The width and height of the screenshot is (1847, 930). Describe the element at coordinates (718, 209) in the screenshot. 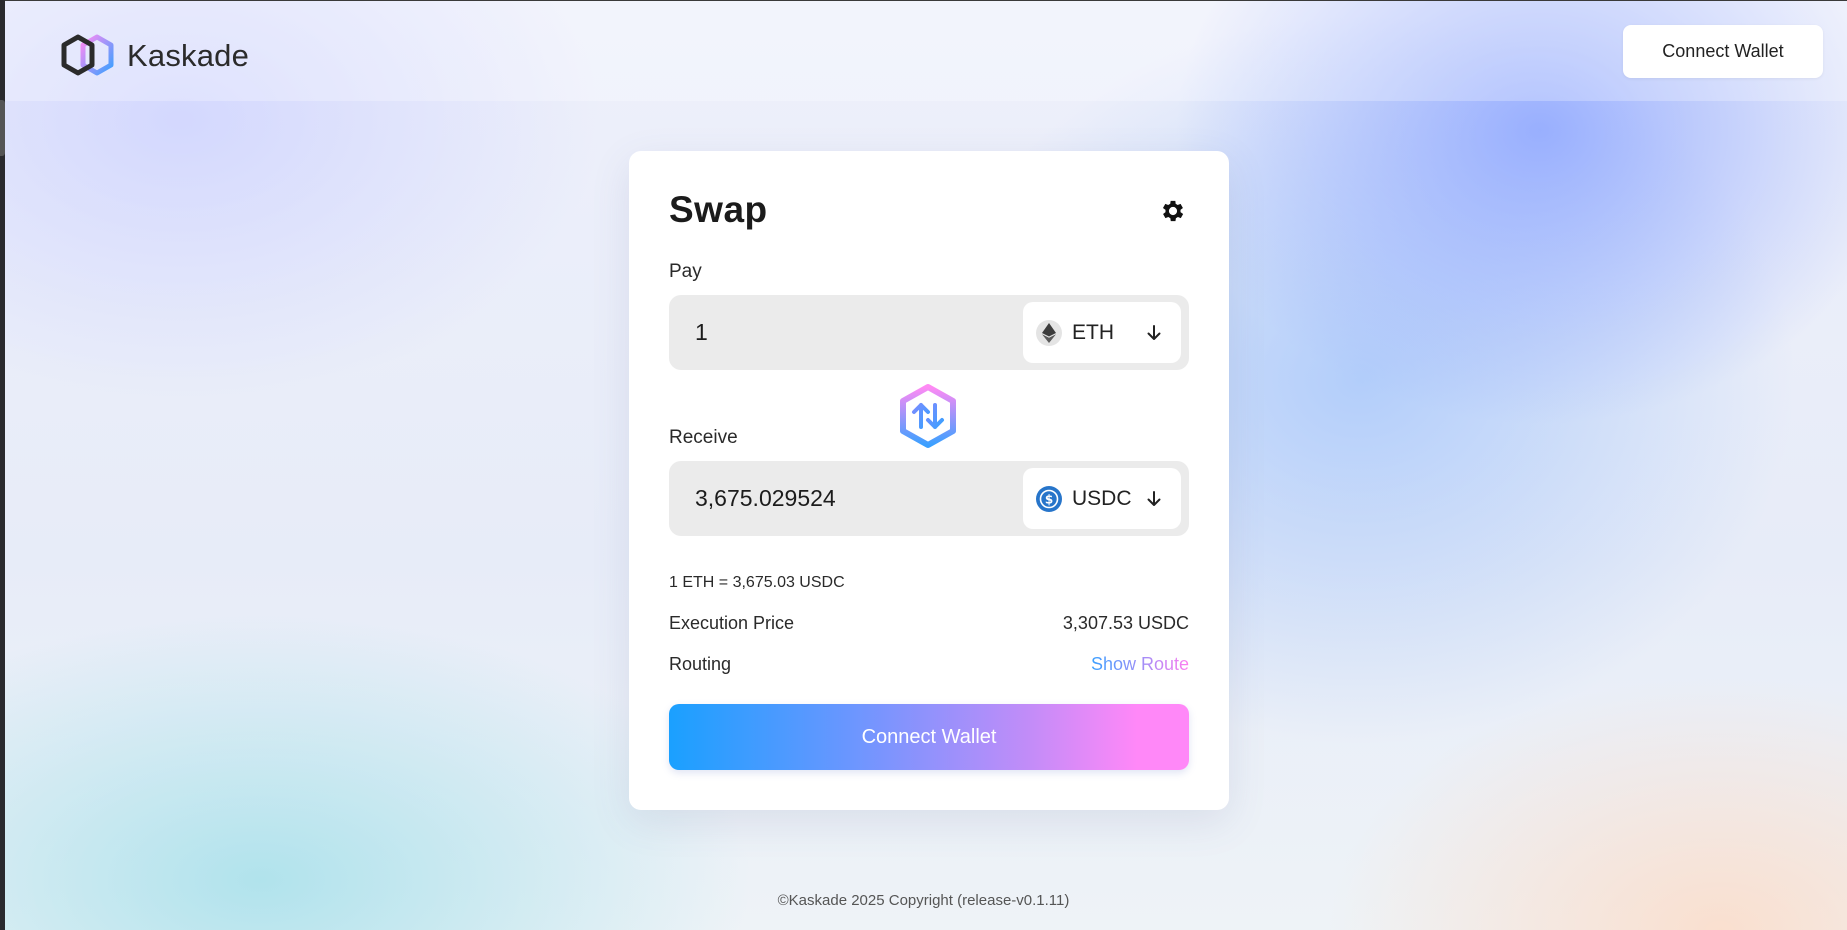

I see `swap-title: Swap` at that location.